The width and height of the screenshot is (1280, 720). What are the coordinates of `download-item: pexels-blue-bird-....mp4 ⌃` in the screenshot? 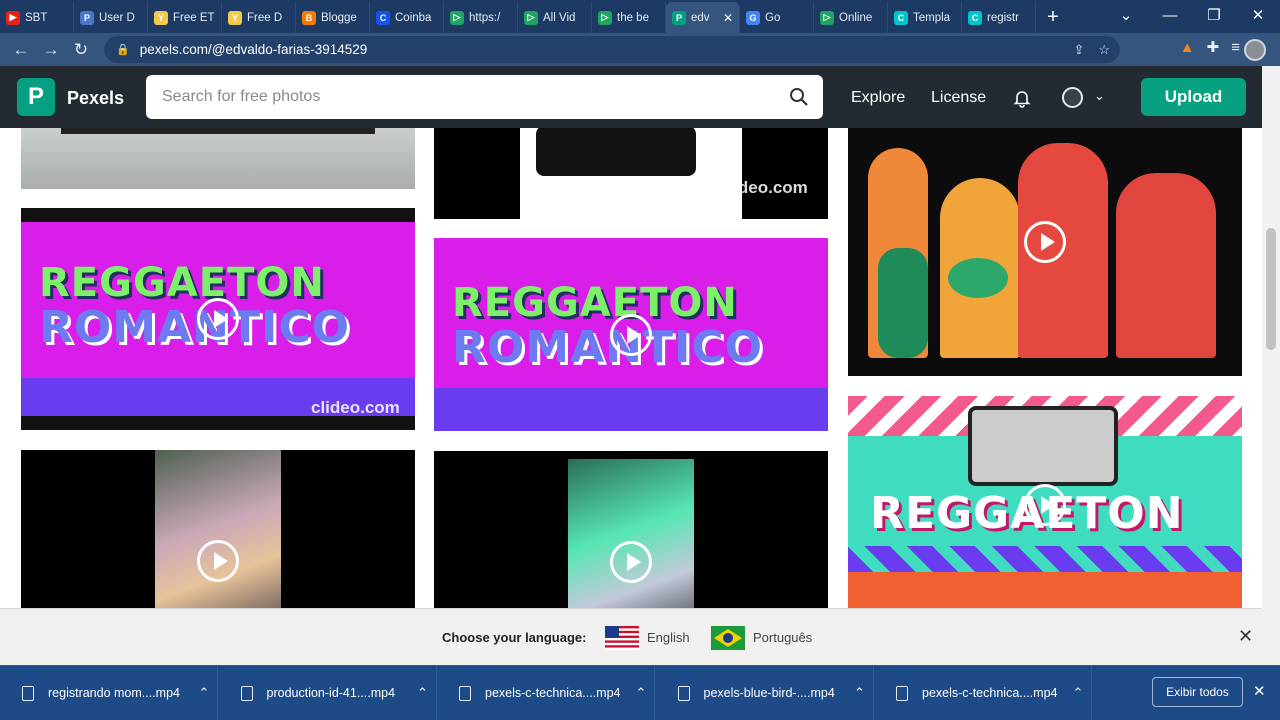 It's located at (765, 693).